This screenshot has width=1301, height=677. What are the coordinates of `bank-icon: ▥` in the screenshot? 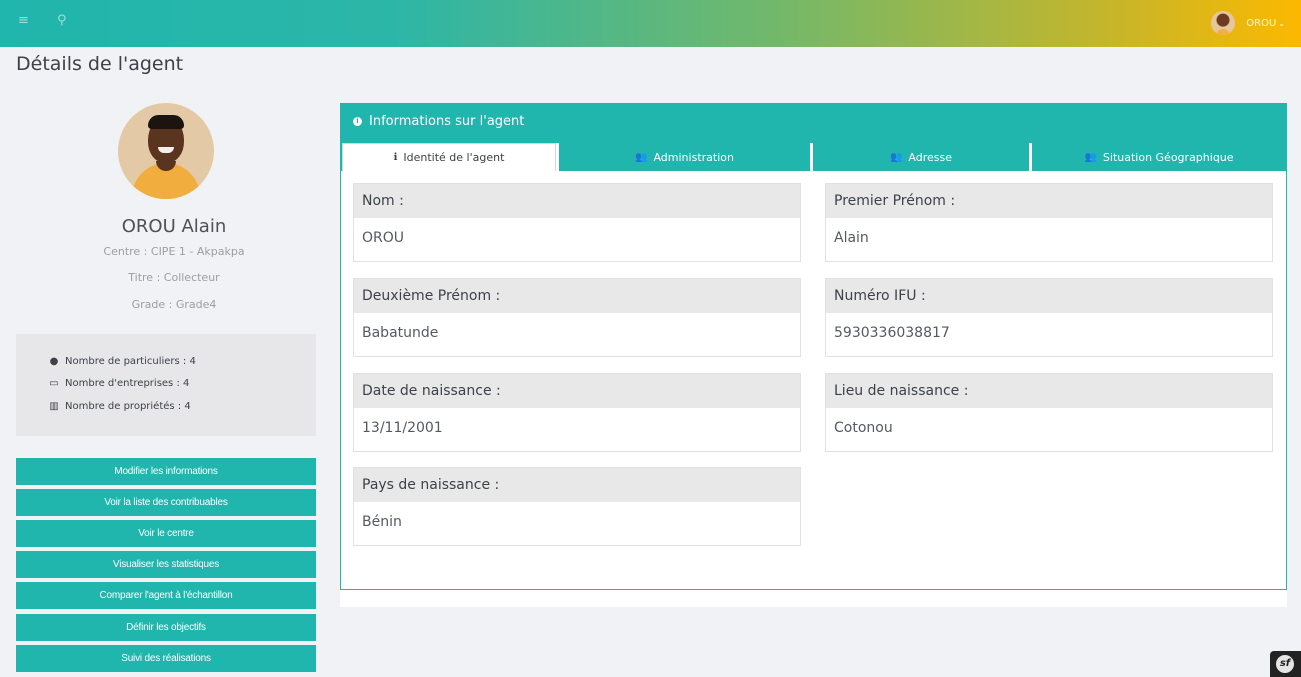 It's located at (54, 406).